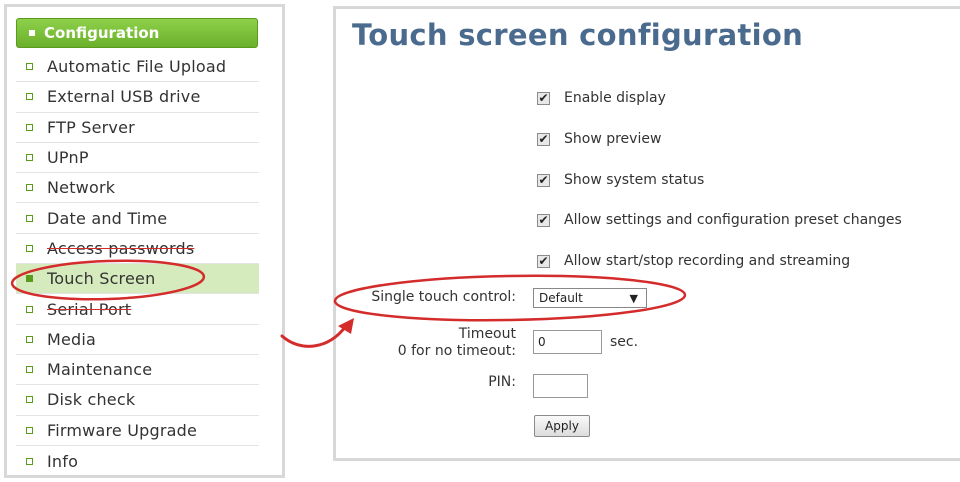  I want to click on sidebar-item-external-usb-drive: External USB drive, so click(137, 97).